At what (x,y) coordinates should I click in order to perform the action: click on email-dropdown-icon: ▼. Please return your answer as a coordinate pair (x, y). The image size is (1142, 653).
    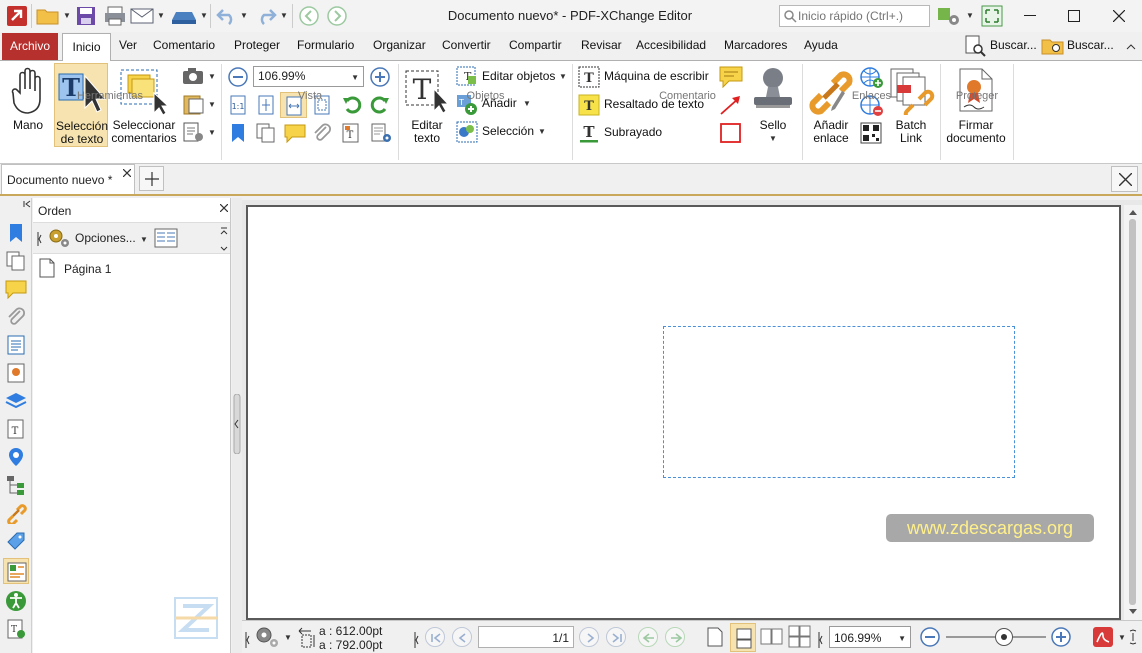
    Looking at the image, I should click on (161, 15).